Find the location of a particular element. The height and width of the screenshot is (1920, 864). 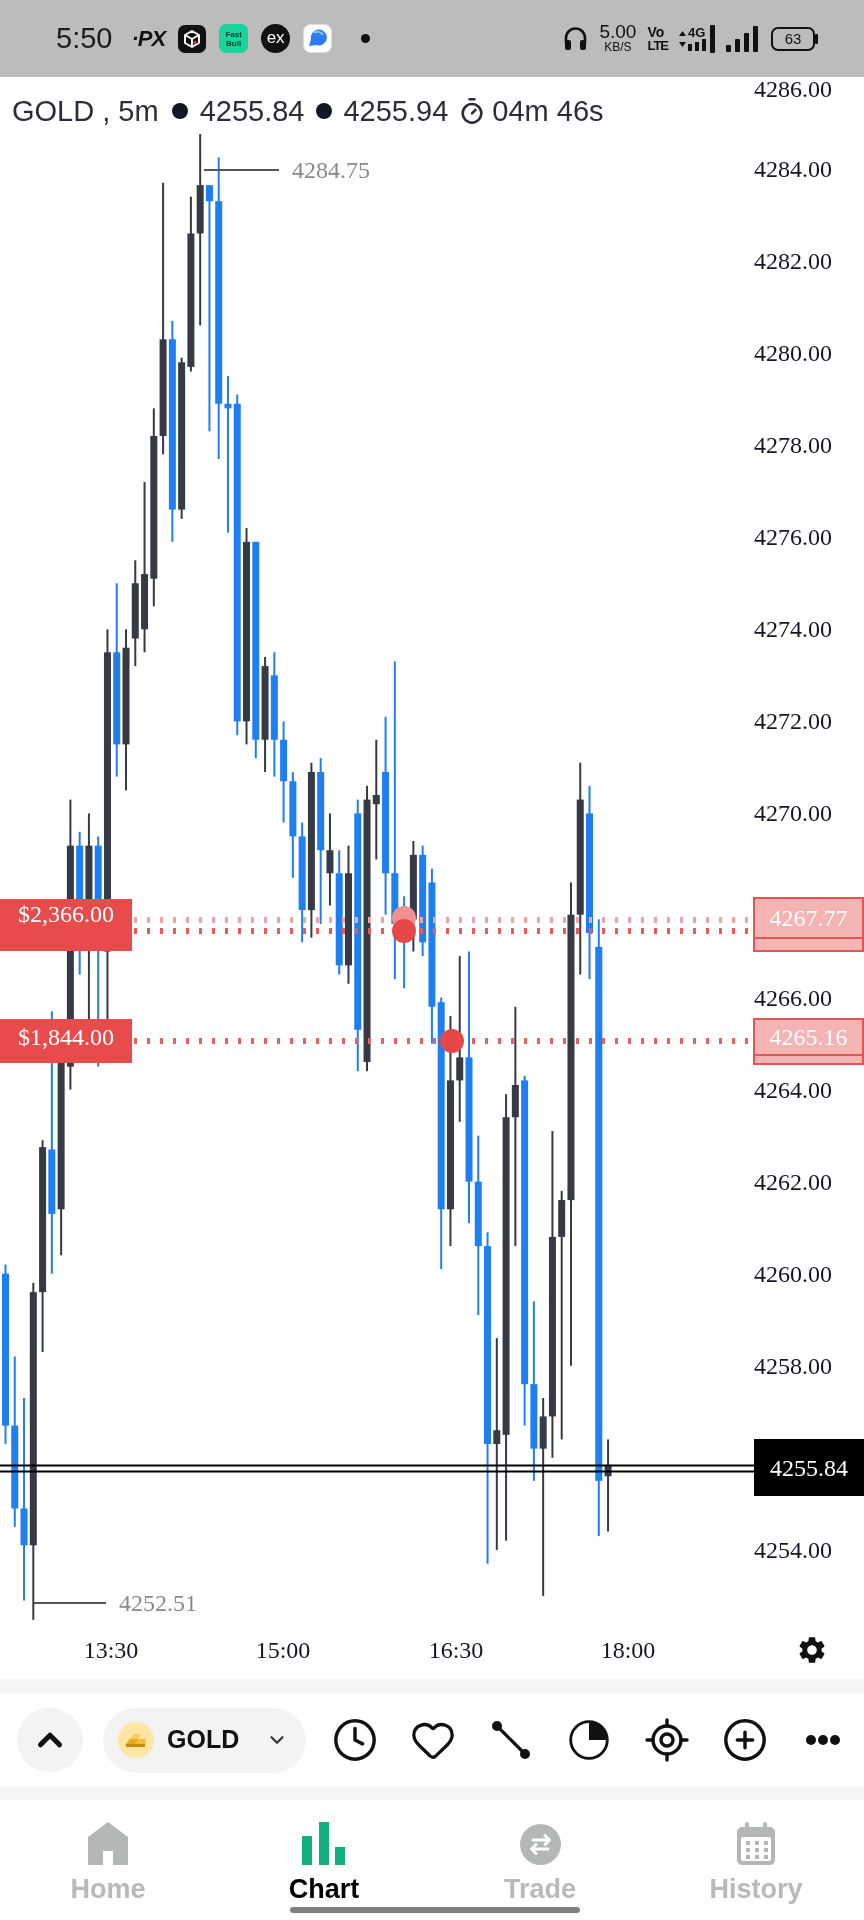

bubble-app-icon is located at coordinates (318, 38).